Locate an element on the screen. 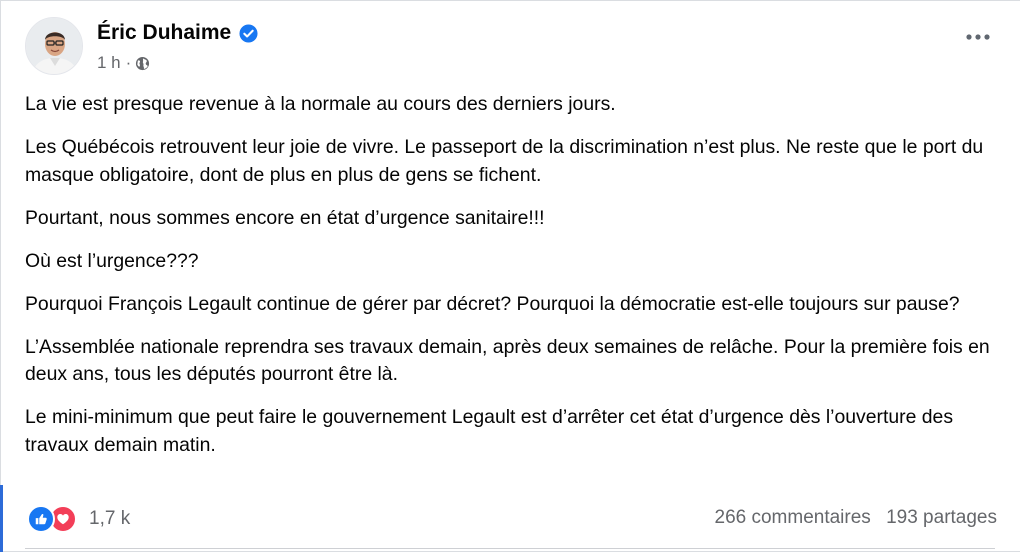 The height and width of the screenshot is (552, 1020). reaction-count: 1,7 k is located at coordinates (109, 519).